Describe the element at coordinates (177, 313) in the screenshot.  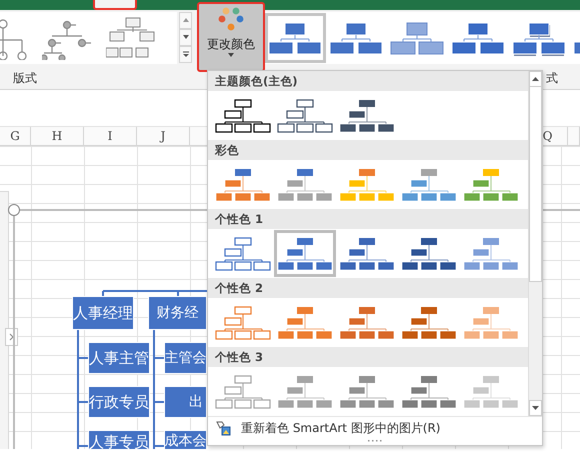
I see `org-chart-node: 财务经` at that location.